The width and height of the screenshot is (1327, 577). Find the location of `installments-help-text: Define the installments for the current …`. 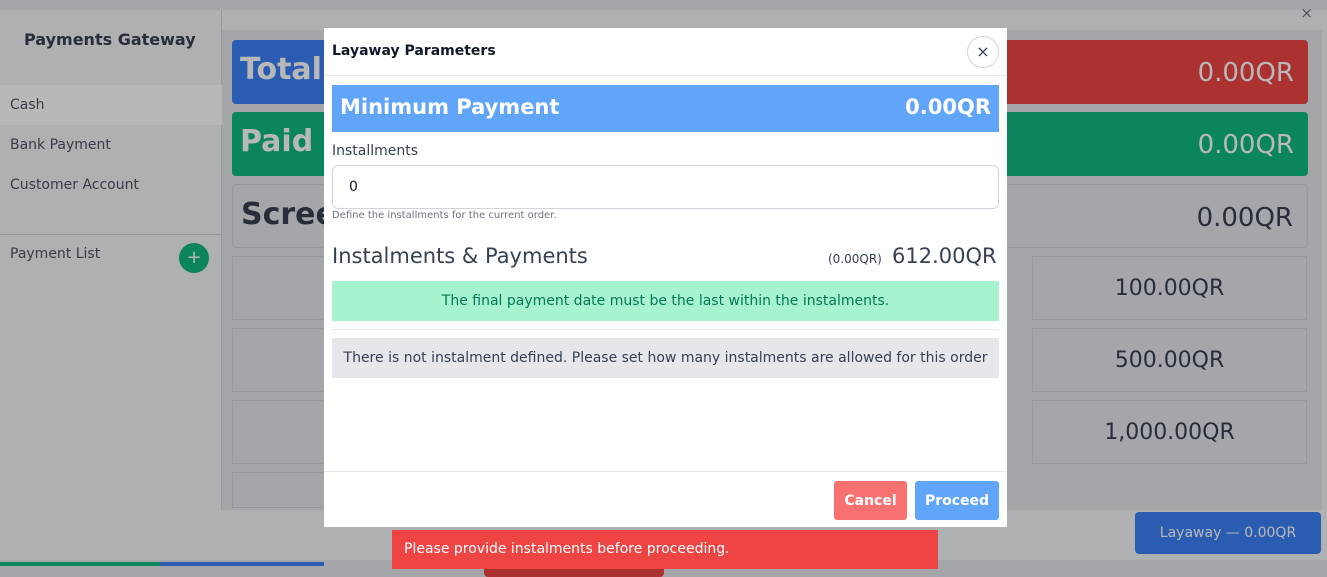

installments-help-text: Define the installments for the current … is located at coordinates (444, 215).